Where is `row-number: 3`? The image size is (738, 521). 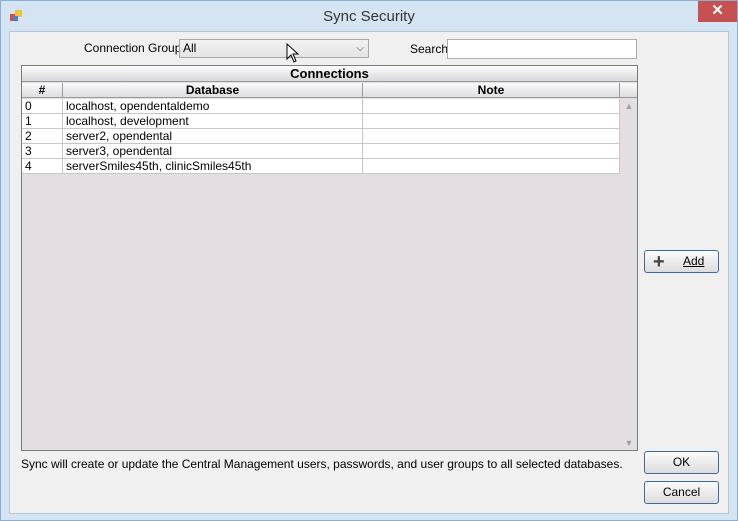 row-number: 3 is located at coordinates (42, 151).